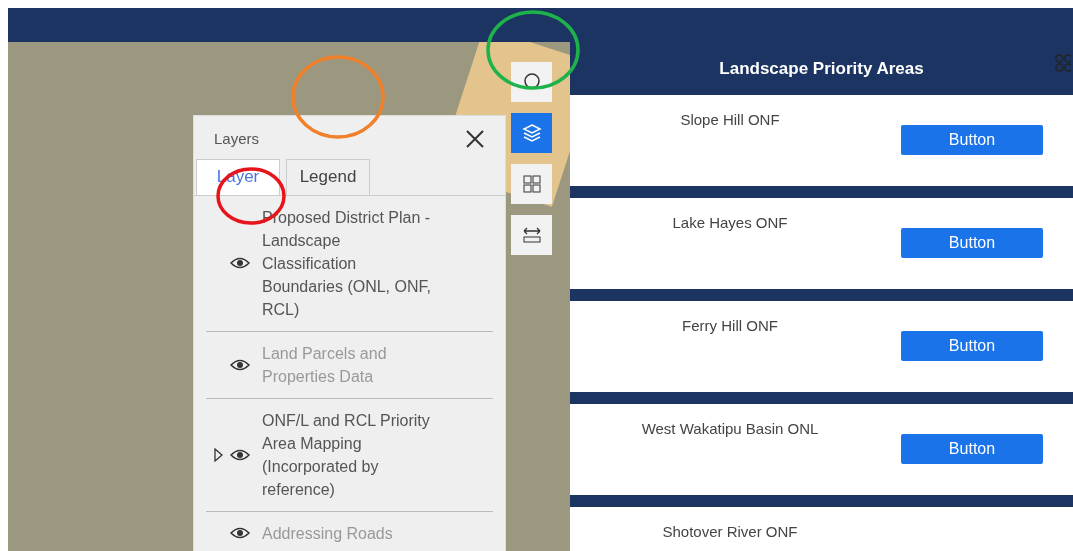 This screenshot has height=551, width=1073. What do you see at coordinates (730, 120) in the screenshot?
I see `area-name: Slope Hill ONF` at bounding box center [730, 120].